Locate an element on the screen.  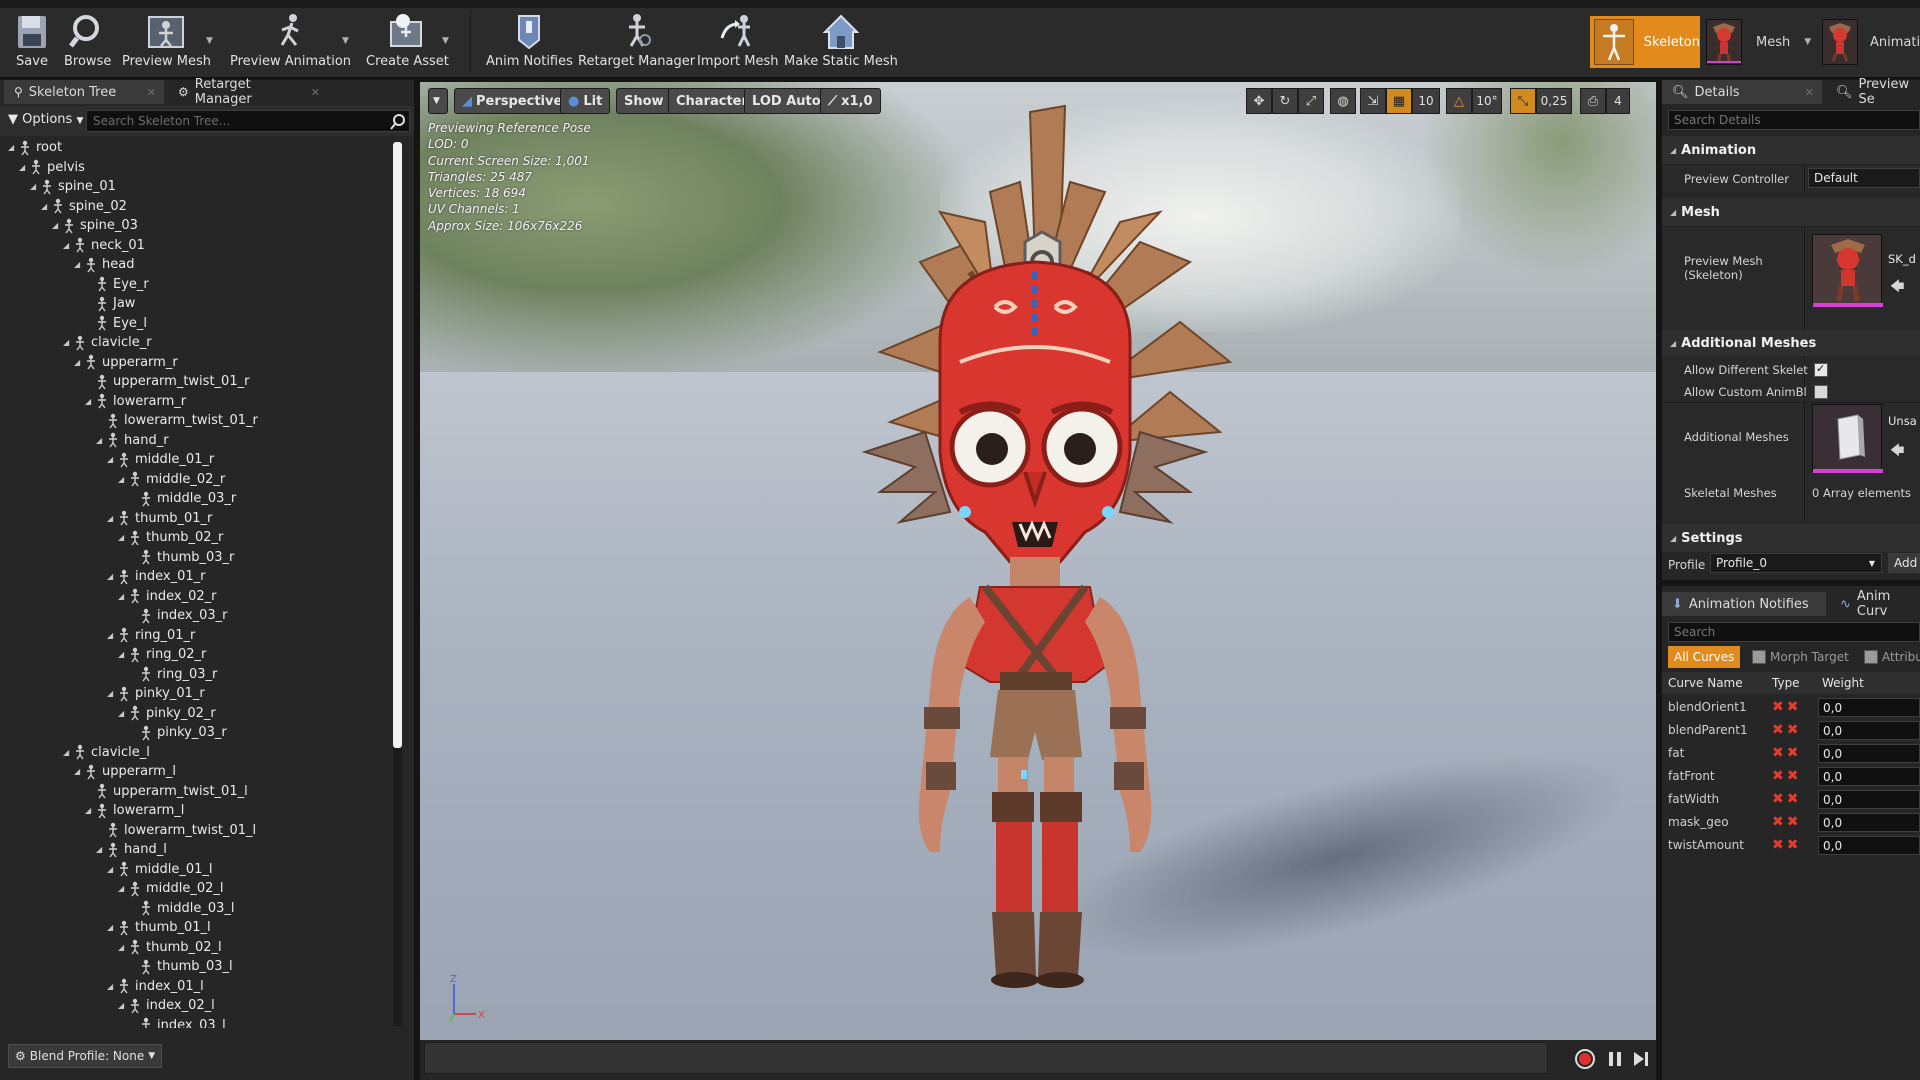
tree-row: ring_03_r is located at coordinates (173, 674).